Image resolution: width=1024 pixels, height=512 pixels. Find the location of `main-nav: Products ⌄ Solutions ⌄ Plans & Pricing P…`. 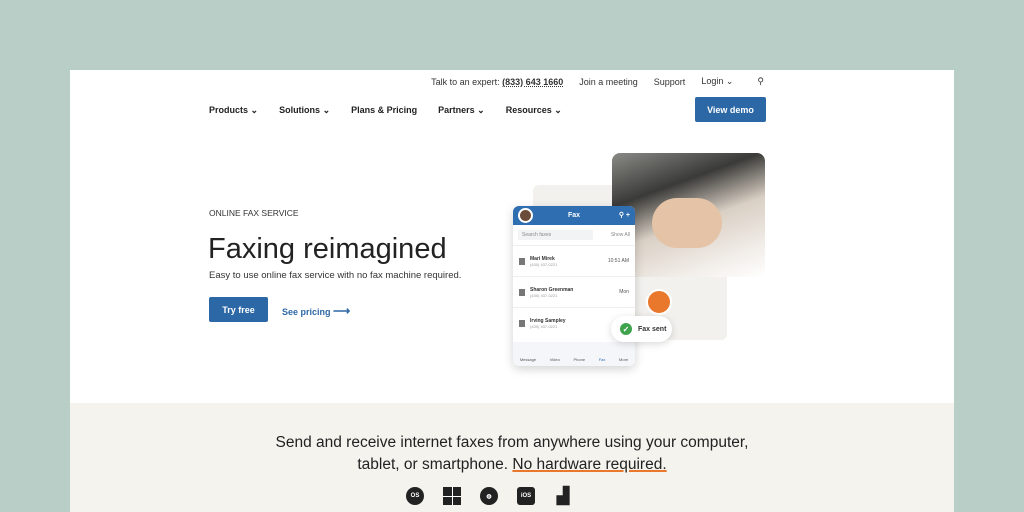

main-nav: Products ⌄ Solutions ⌄ Plans & Pricing P… is located at coordinates (385, 110).